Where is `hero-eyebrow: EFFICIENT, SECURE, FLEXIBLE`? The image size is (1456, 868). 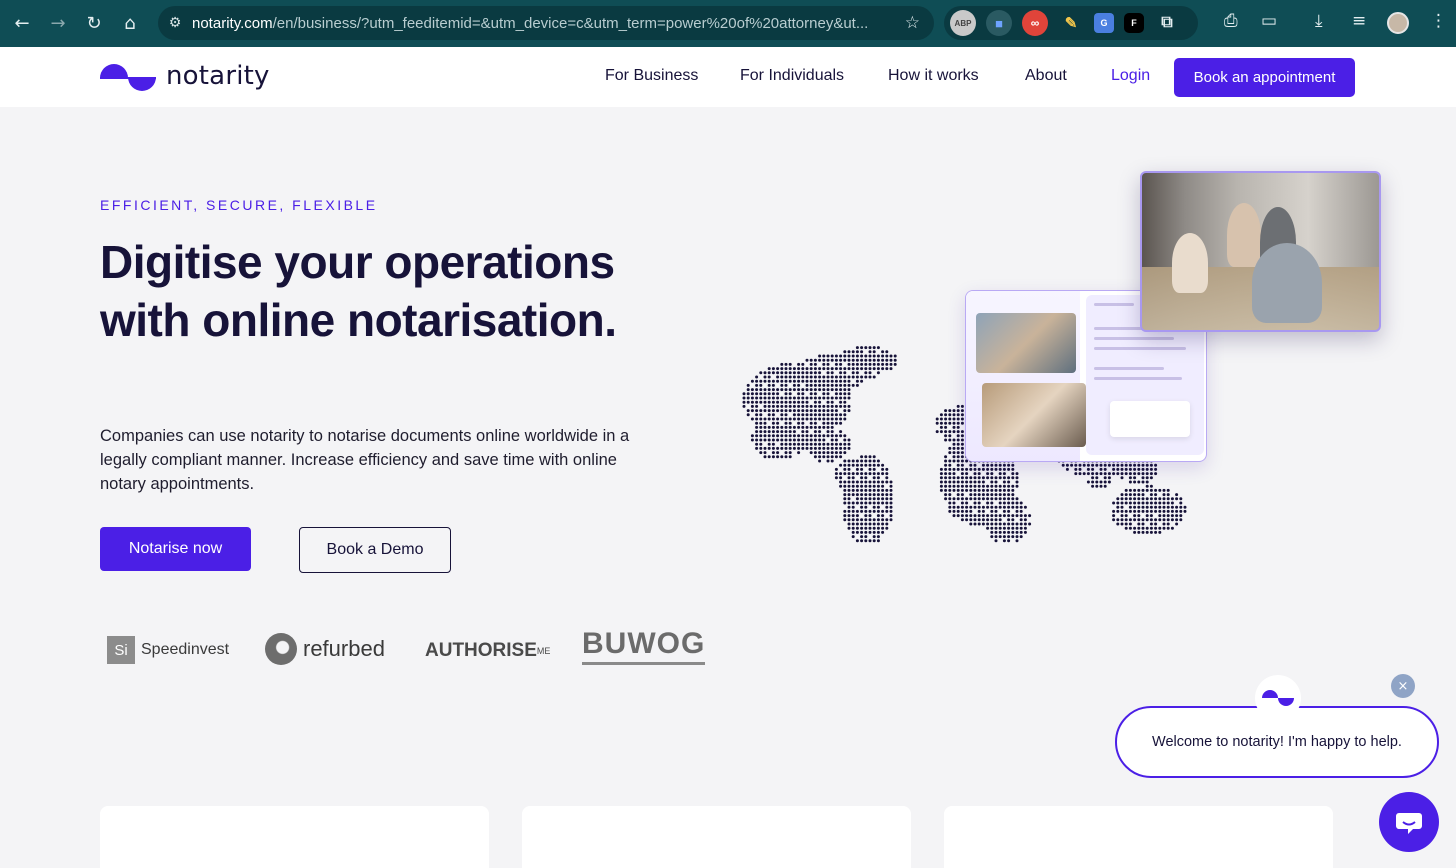
hero-eyebrow: EFFICIENT, SECURE, FLEXIBLE is located at coordinates (239, 205).